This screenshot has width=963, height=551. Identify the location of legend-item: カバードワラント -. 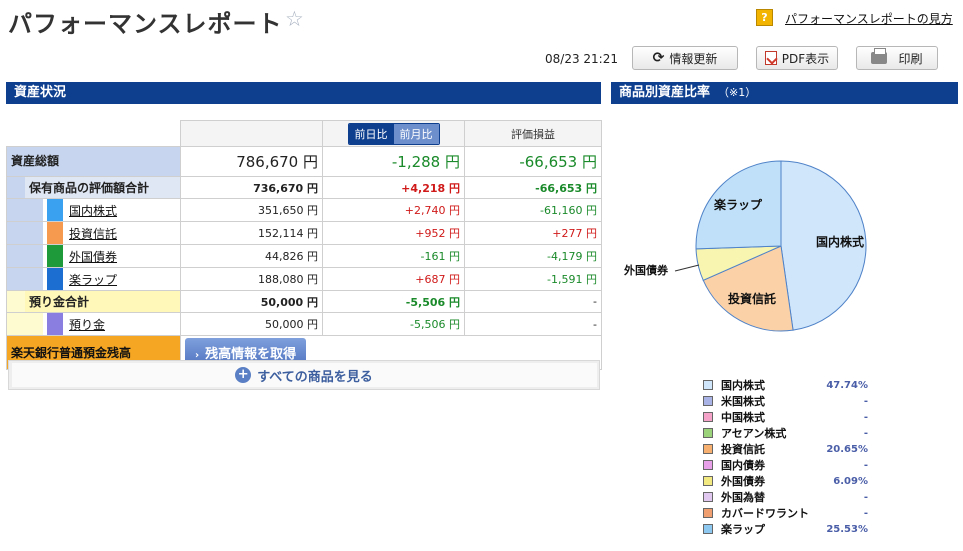
(785, 513).